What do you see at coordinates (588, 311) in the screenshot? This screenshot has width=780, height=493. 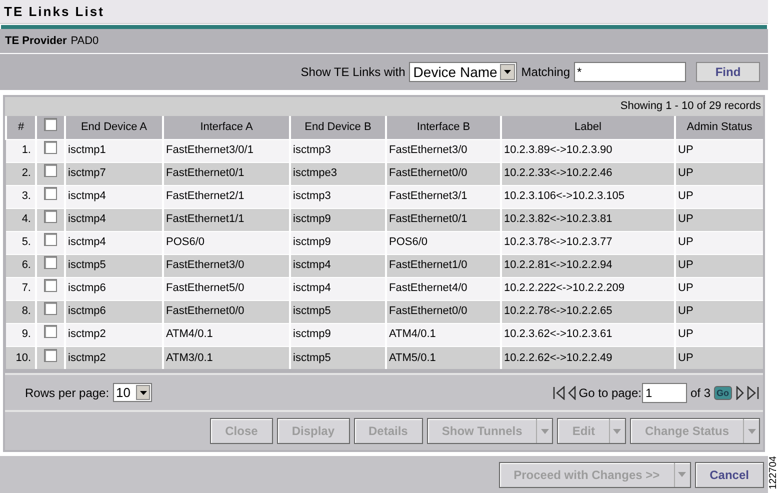 I see `table-cell: 10.2.2.78<->10.2.2.65` at bounding box center [588, 311].